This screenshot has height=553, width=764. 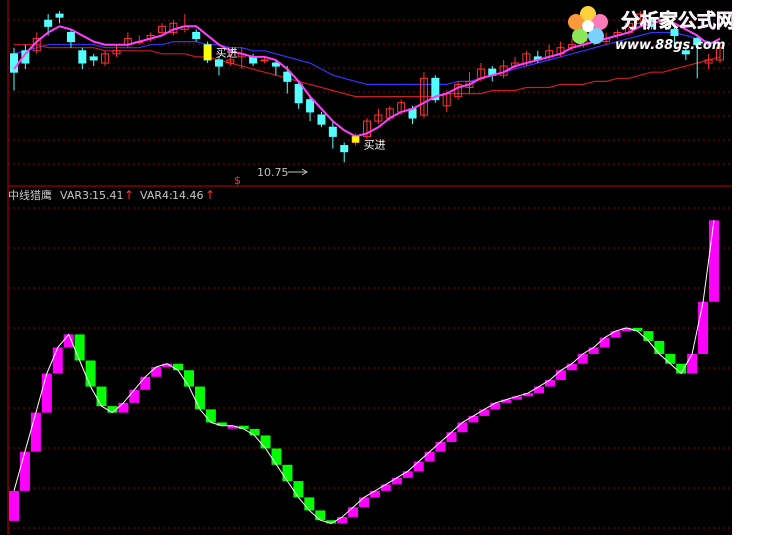 I want to click on var4-up-arrow-icon: ↑, so click(x=210, y=195).